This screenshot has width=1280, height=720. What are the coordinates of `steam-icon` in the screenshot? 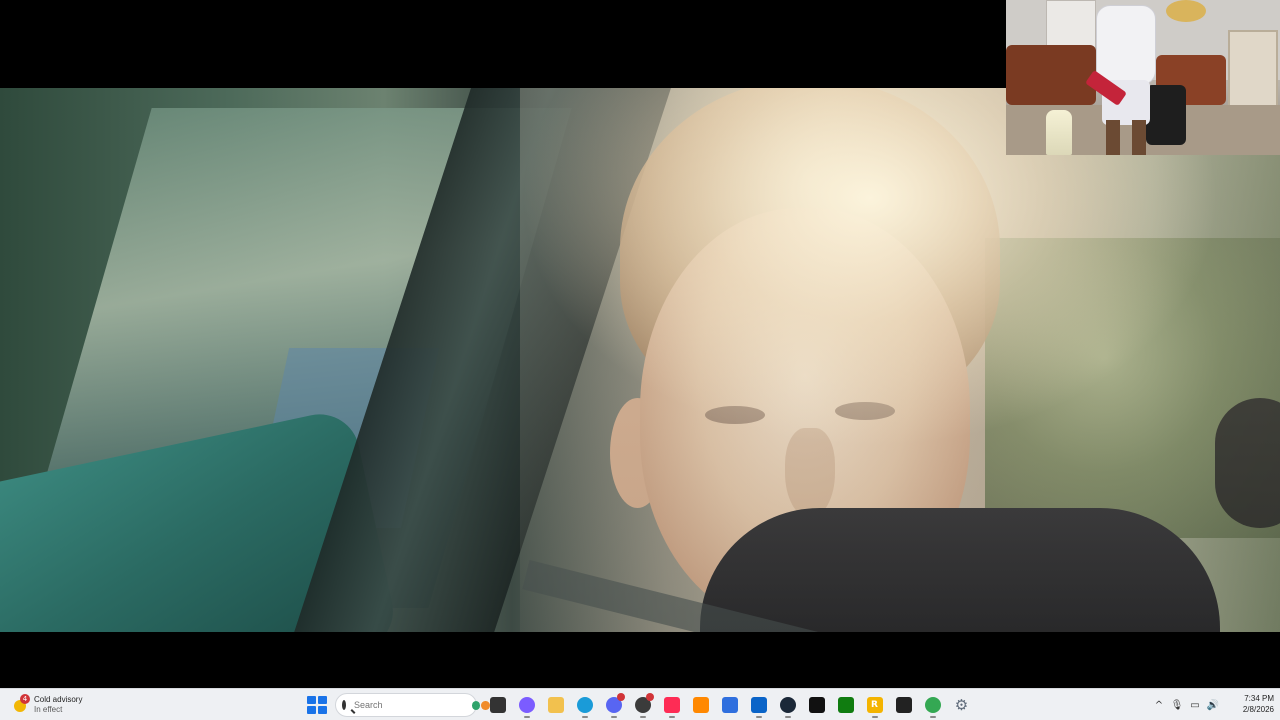 It's located at (787, 705).